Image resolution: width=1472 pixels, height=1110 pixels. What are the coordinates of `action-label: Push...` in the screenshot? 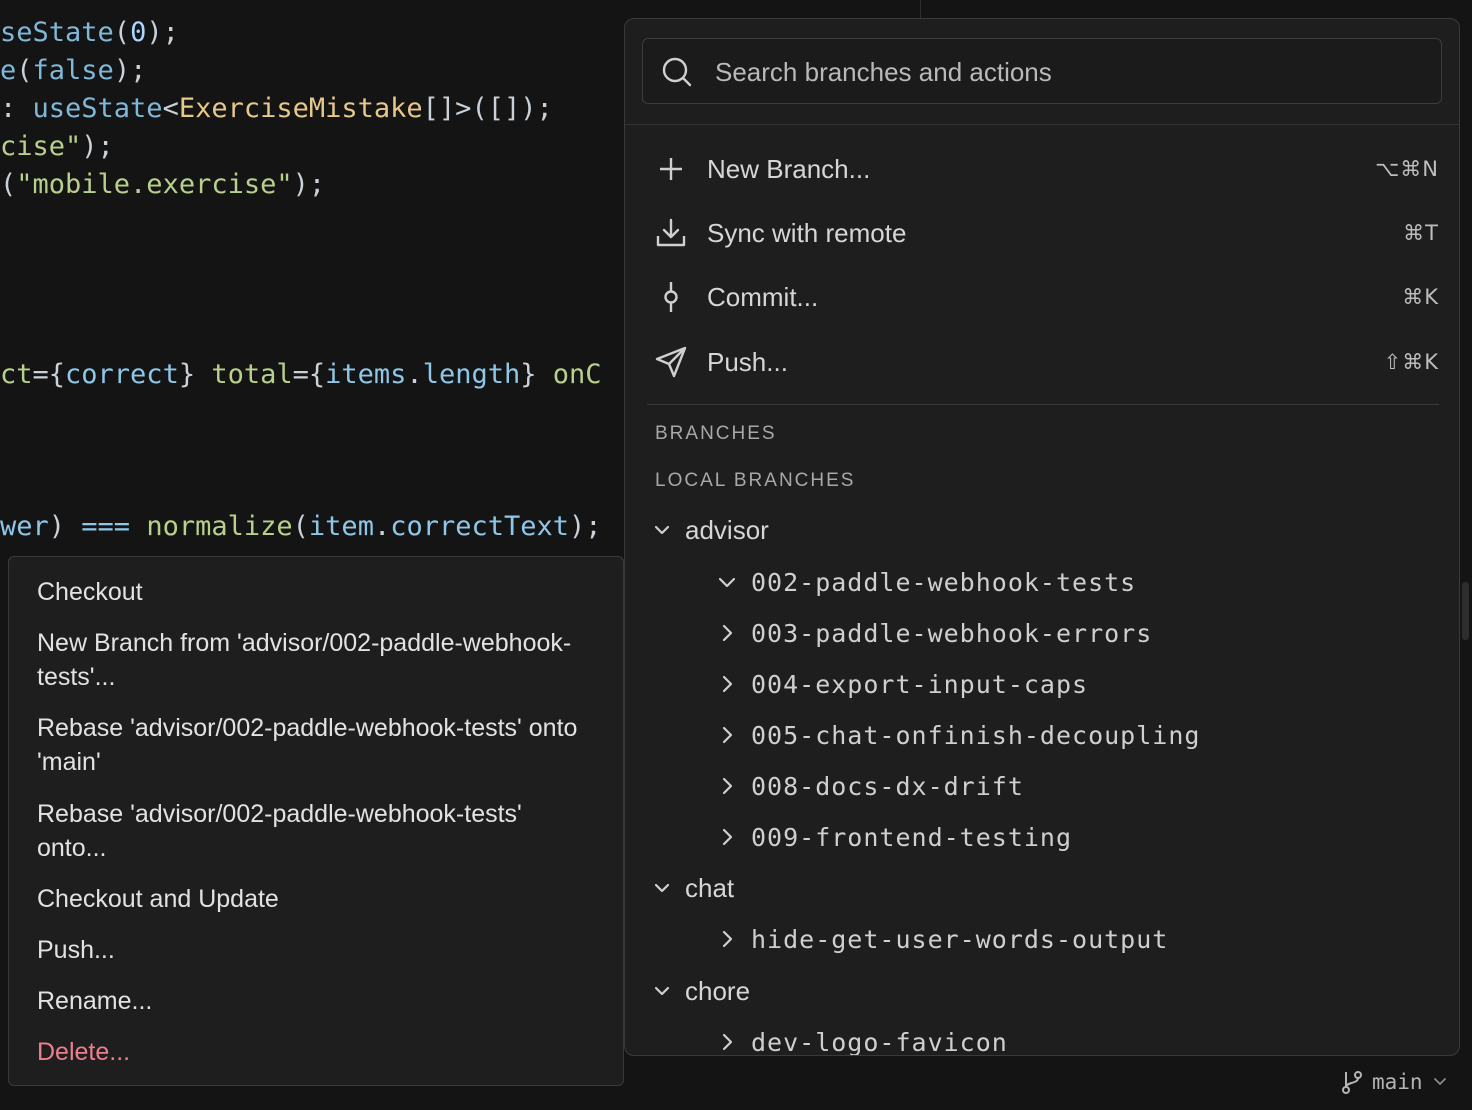 It's located at (747, 361).